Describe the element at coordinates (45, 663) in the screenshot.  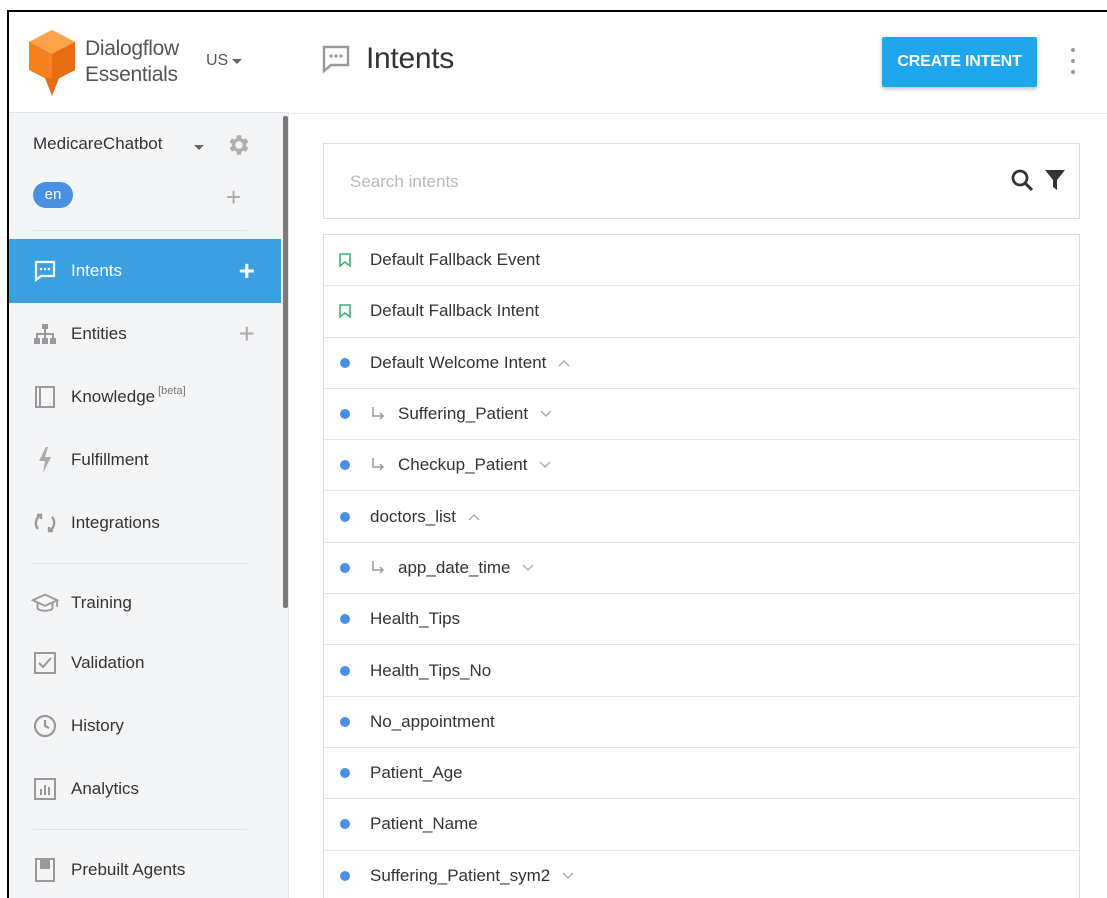
I see `validation-icon` at that location.